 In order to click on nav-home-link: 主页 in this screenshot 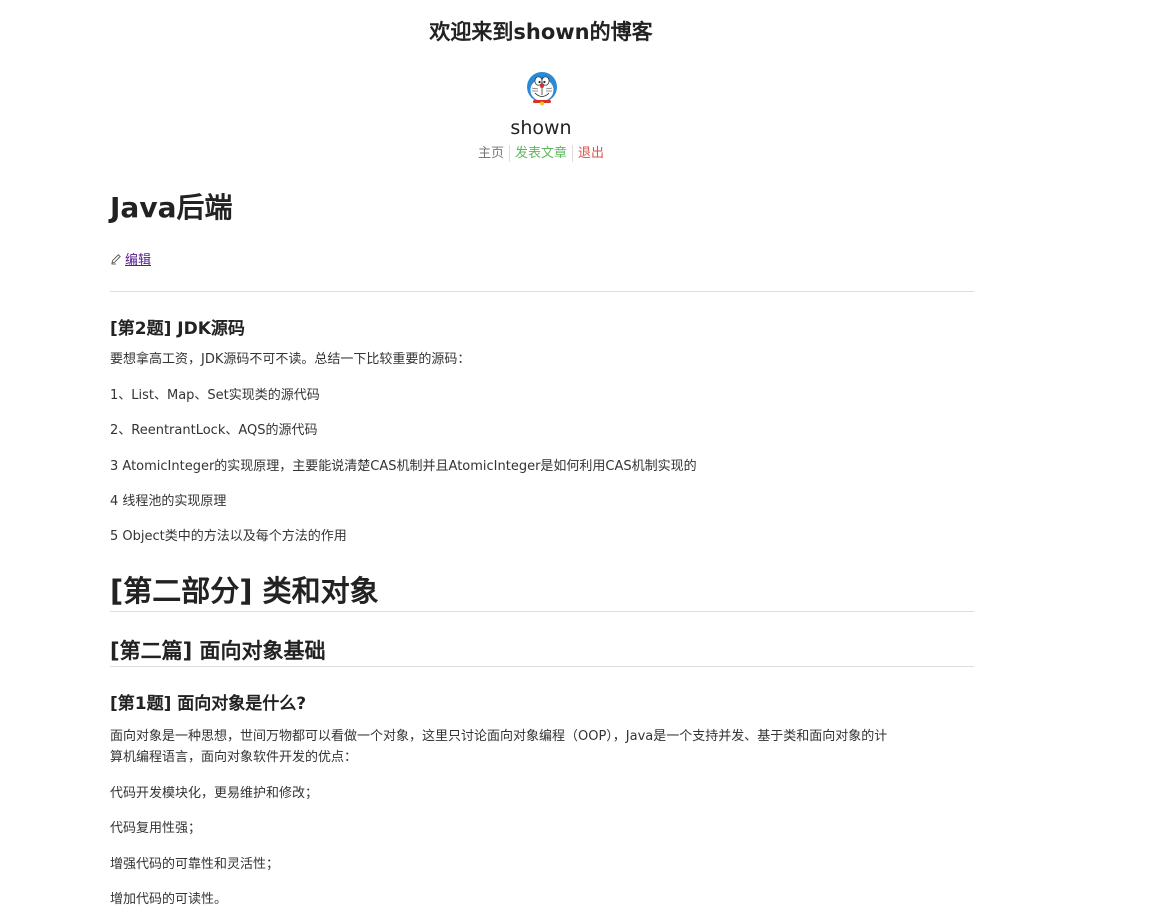, I will do `click(491, 154)`.